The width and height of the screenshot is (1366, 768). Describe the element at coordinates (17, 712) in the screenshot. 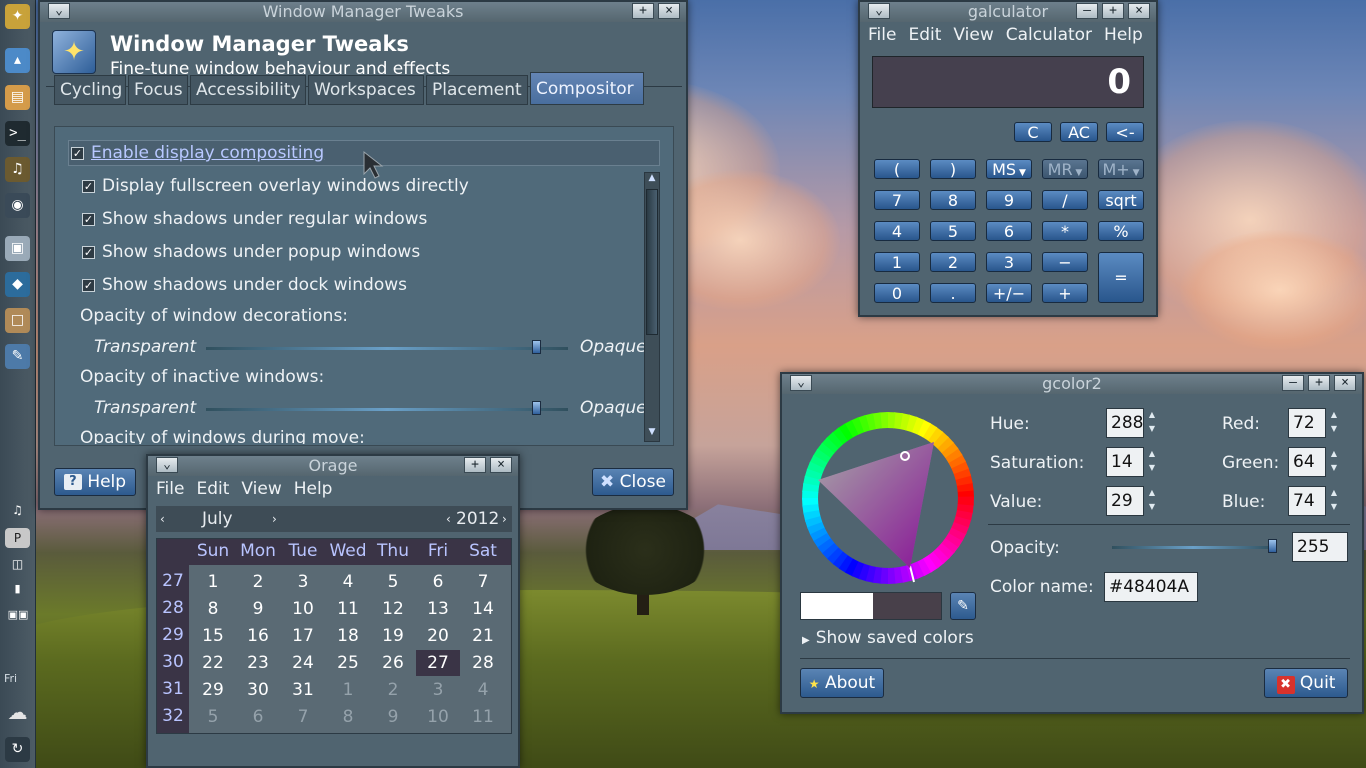

I see `weather-icon: ☁` at that location.